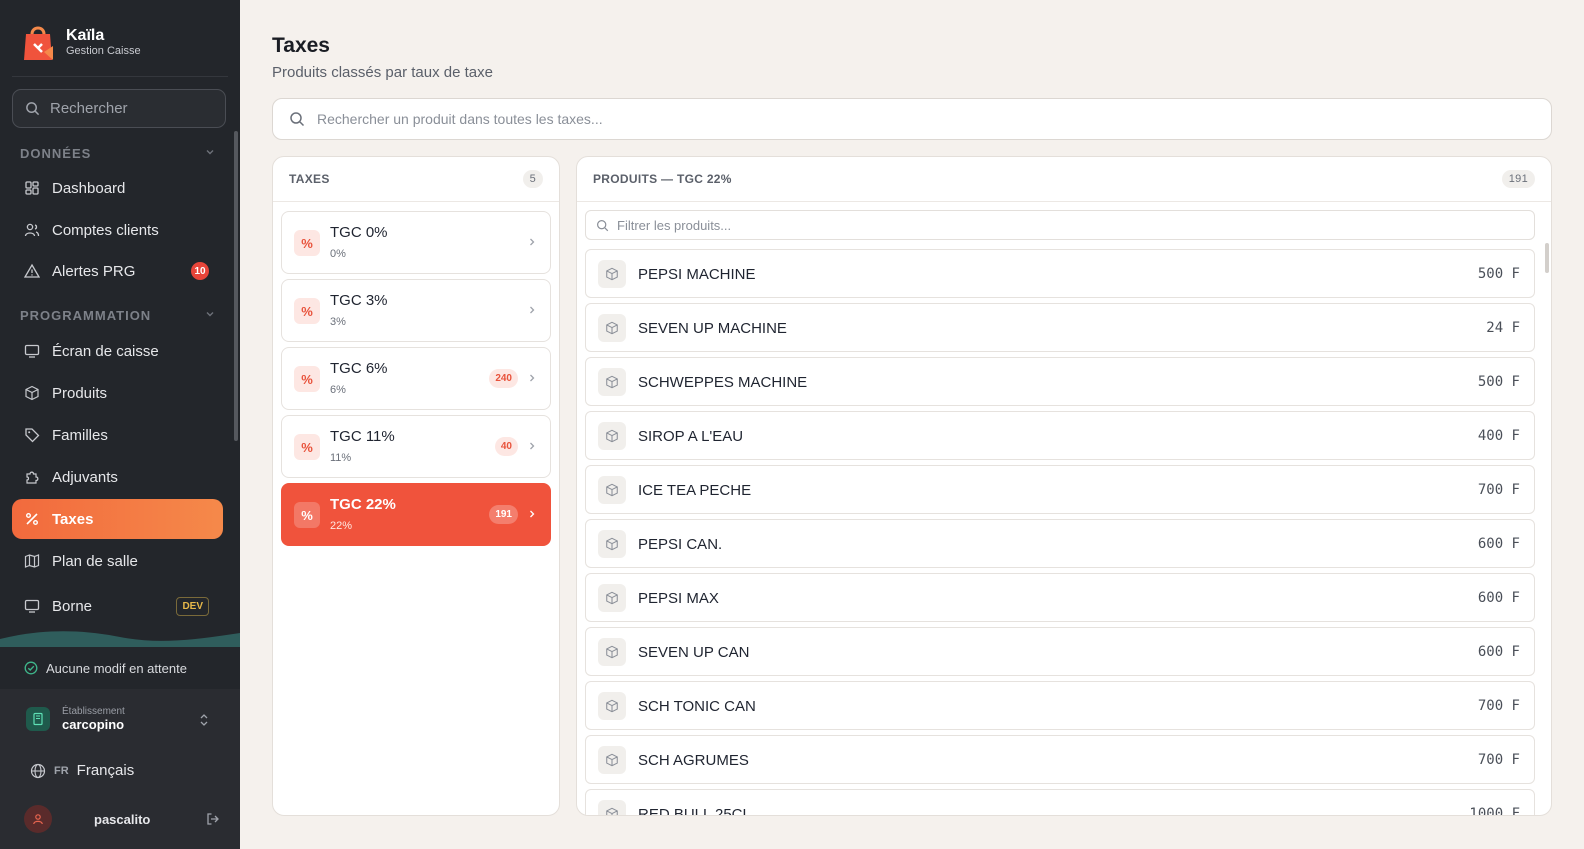  I want to click on product-name: SIROP A L'EAU, so click(691, 436).